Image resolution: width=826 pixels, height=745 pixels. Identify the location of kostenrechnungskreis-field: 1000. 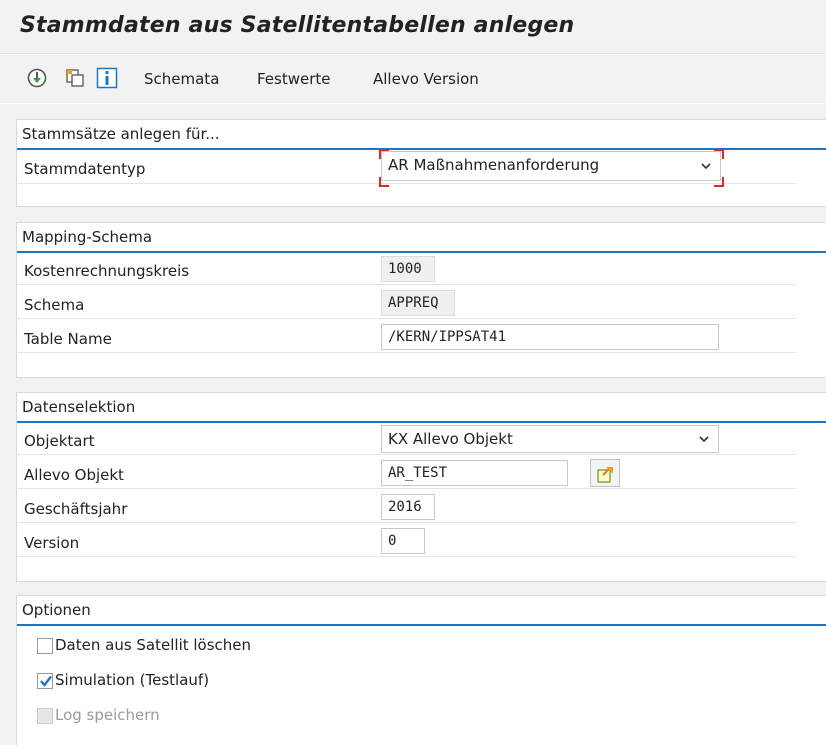
(408, 269).